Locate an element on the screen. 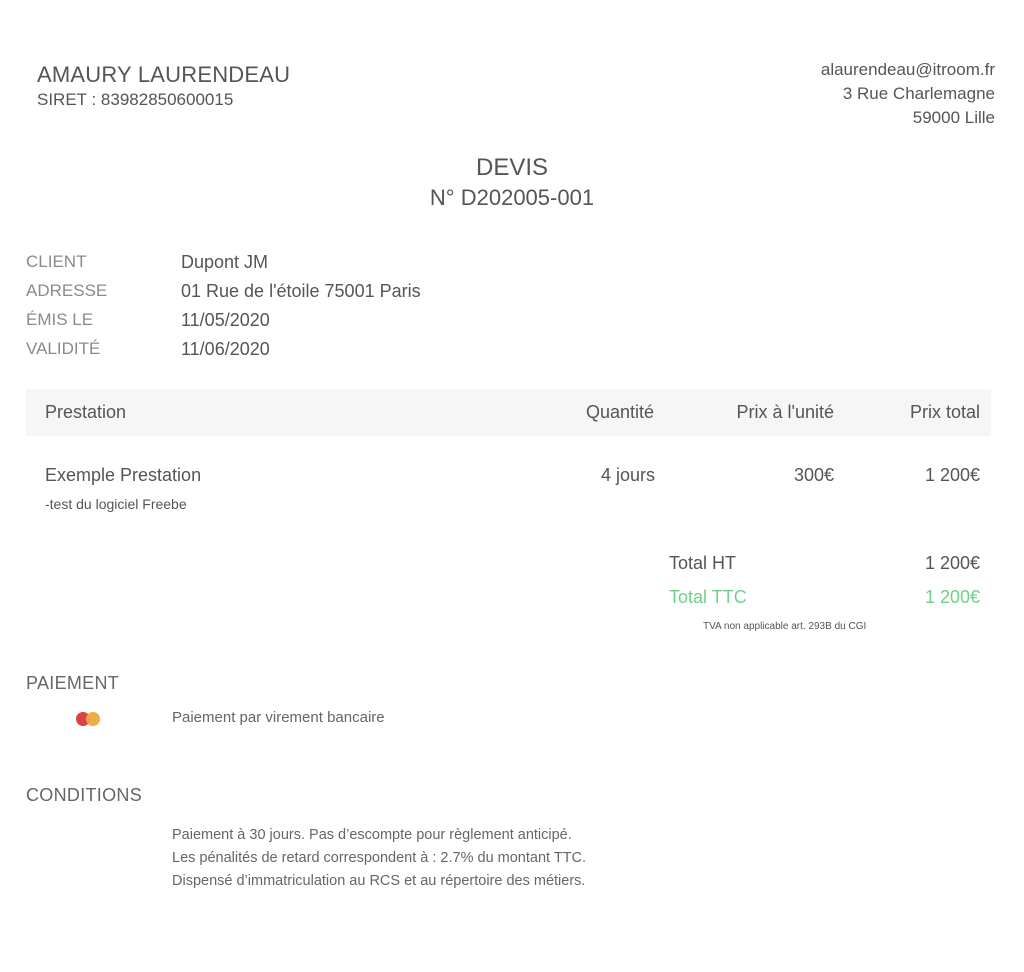 This screenshot has width=1024, height=972. table-header is located at coordinates (508, 412).